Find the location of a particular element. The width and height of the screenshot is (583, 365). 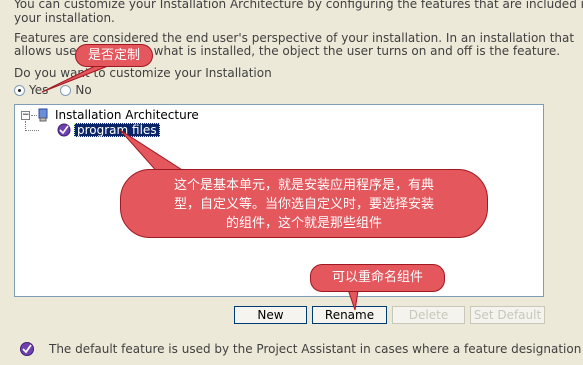

bubble1-pointer is located at coordinates (75, 79).